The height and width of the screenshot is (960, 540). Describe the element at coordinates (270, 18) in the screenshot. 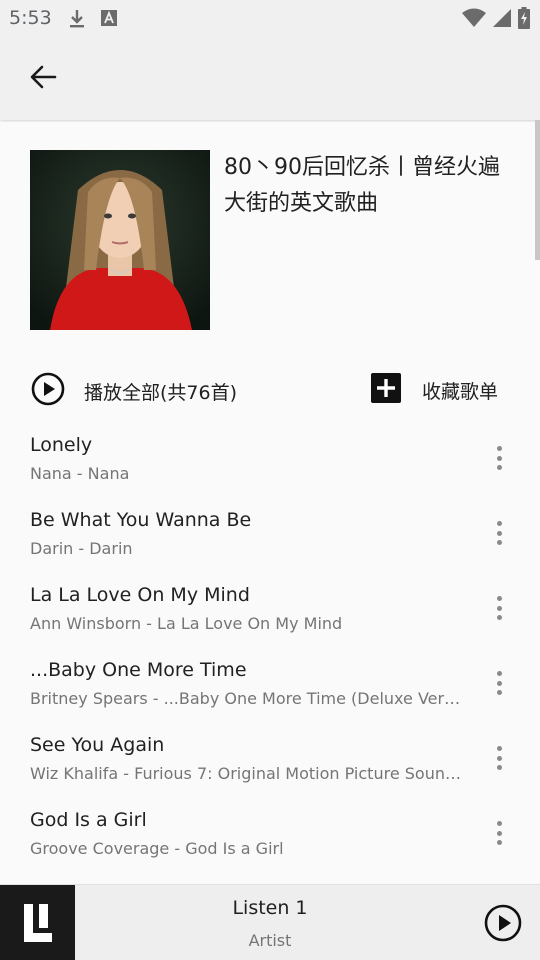

I see `status-bar: 5:53` at that location.